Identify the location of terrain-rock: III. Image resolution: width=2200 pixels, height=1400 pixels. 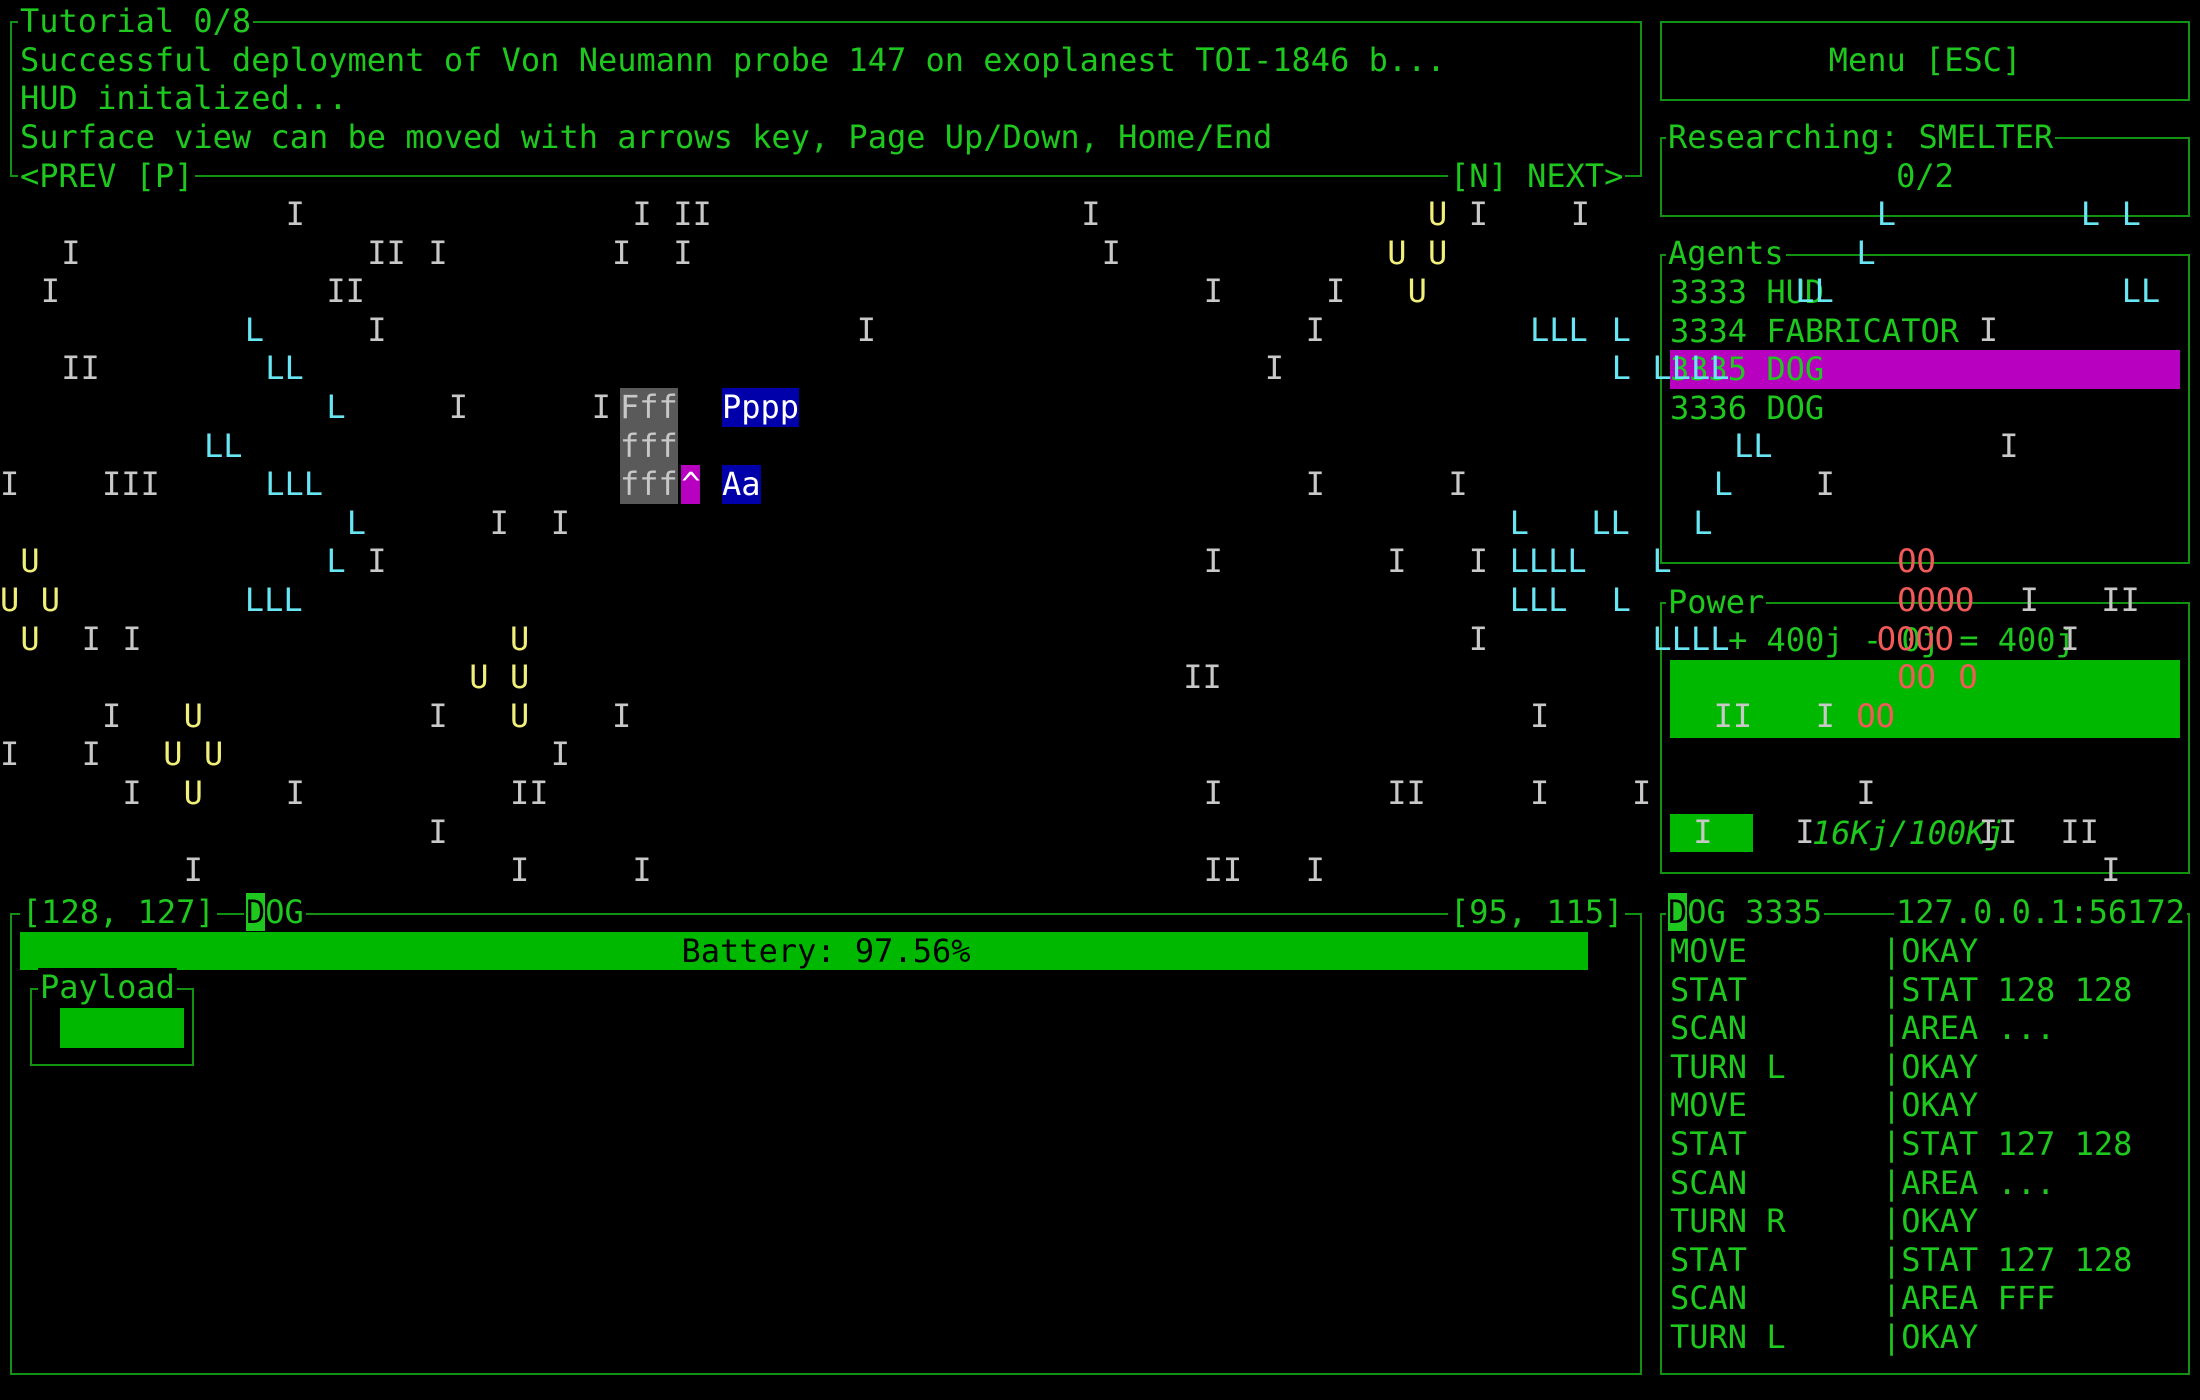
(131, 484).